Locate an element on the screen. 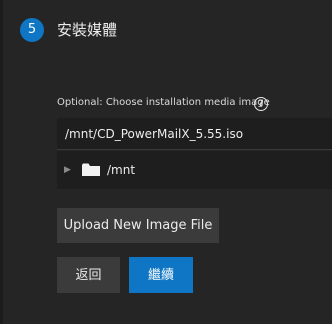 The height and width of the screenshot is (324, 332). file-tree: ▶ /mnt is located at coordinates (194, 170).